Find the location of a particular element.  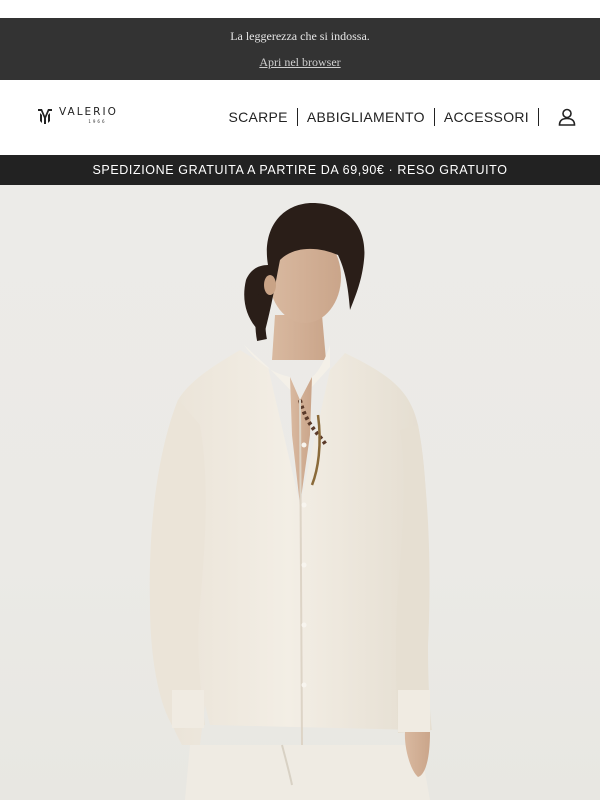

top-spacer is located at coordinates (300, 9).